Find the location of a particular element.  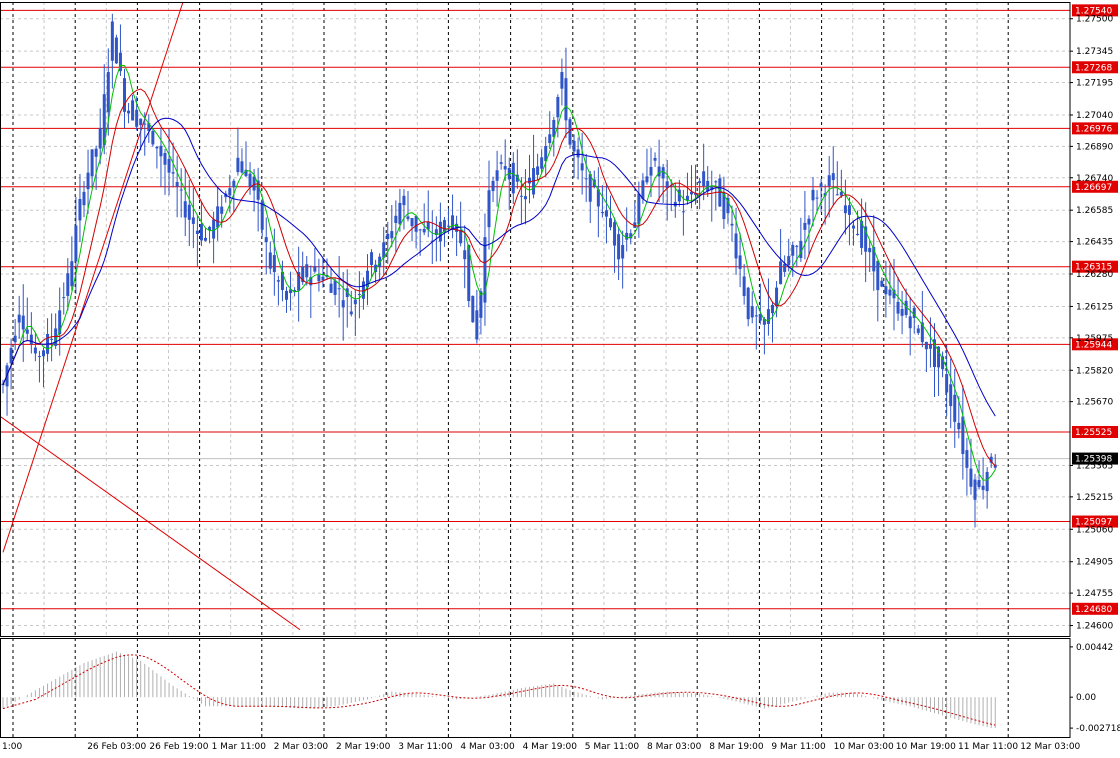

y-tick-label: 1.25215 is located at coordinates (1094, 498).